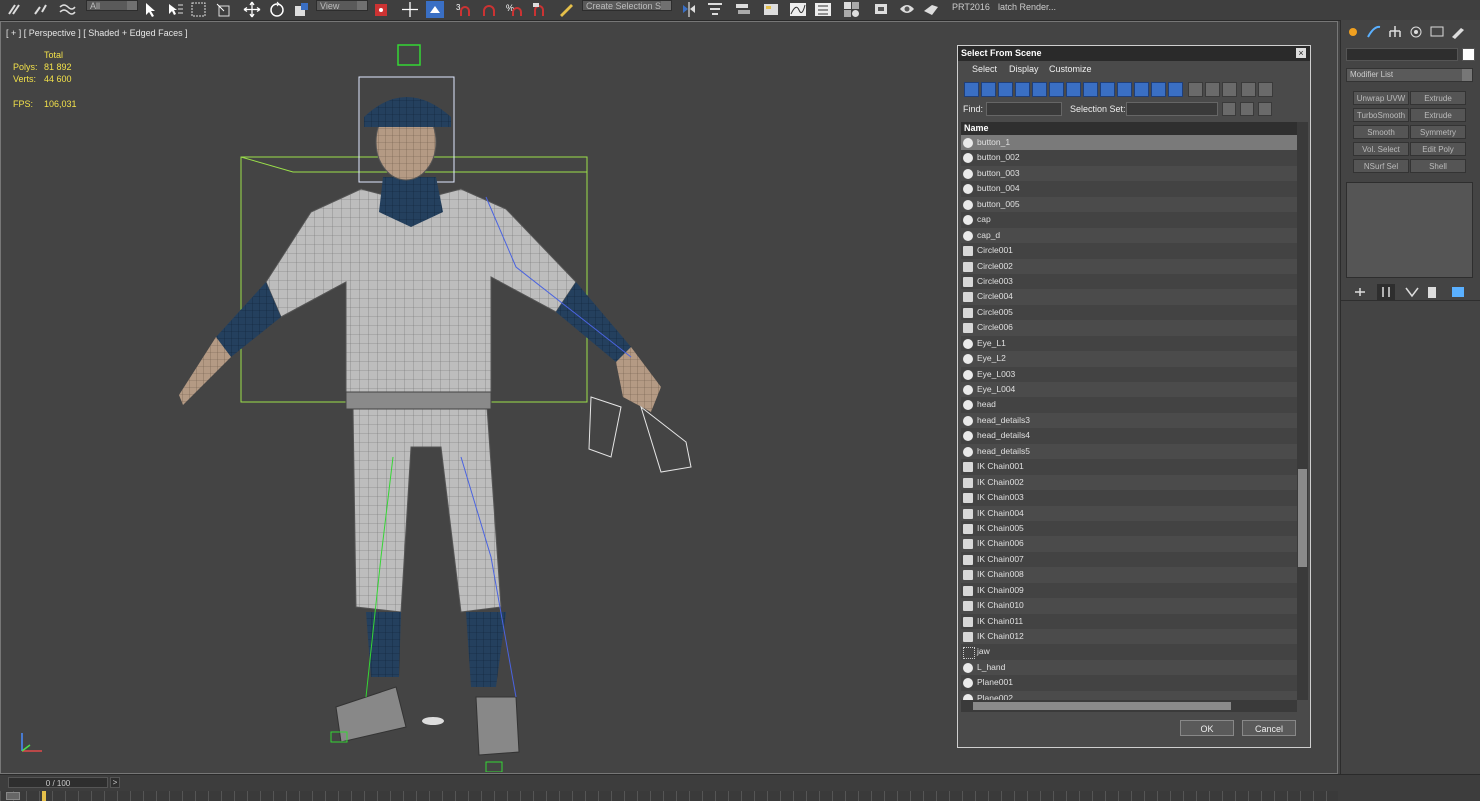 The width and height of the screenshot is (1480, 801). What do you see at coordinates (41, 9) in the screenshot?
I see `unlink-icon` at bounding box center [41, 9].